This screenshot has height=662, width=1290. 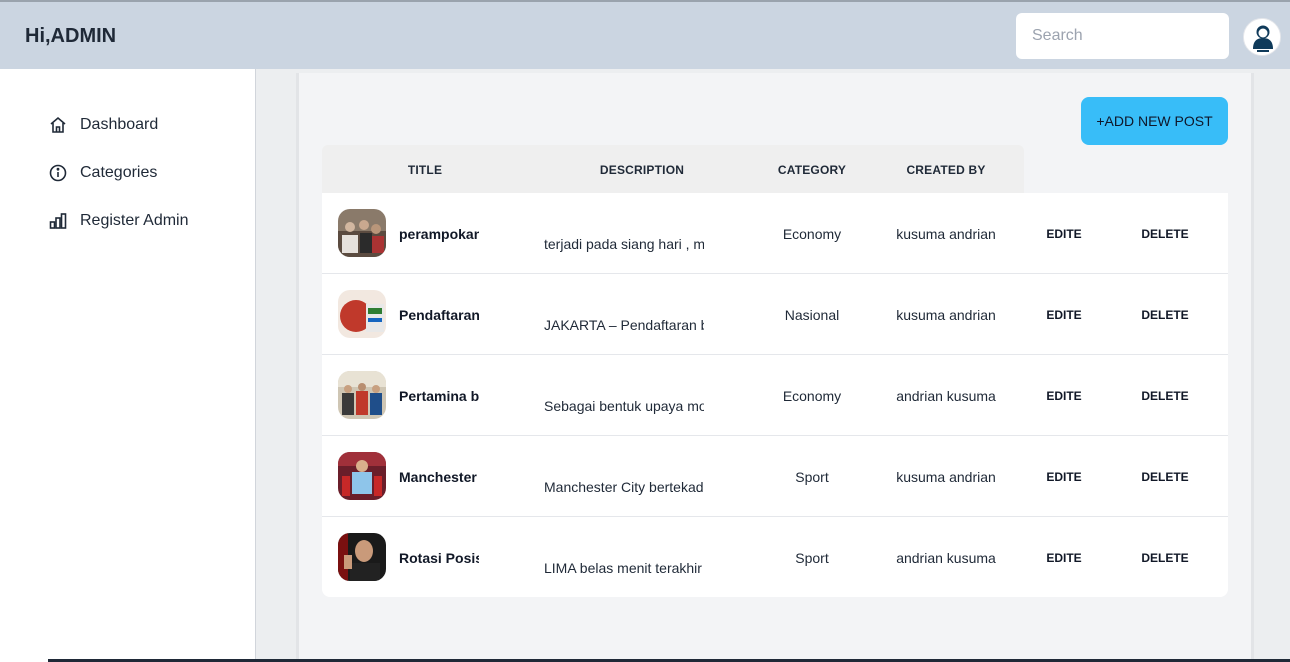 I want to click on post-description: Sebagai bentuk upaya mo, so click(x=624, y=406).